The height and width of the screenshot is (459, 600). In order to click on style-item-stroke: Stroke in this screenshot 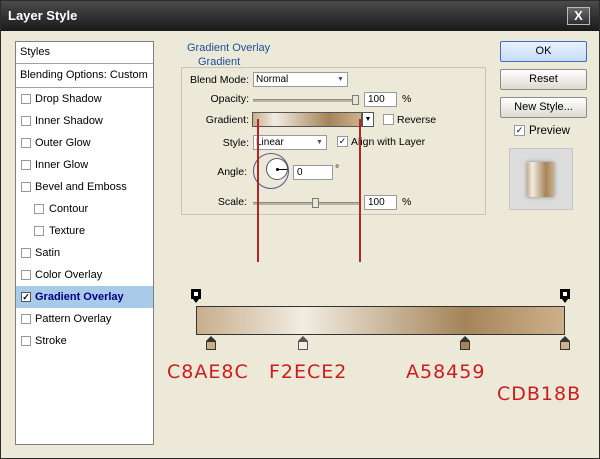, I will do `click(84, 341)`.